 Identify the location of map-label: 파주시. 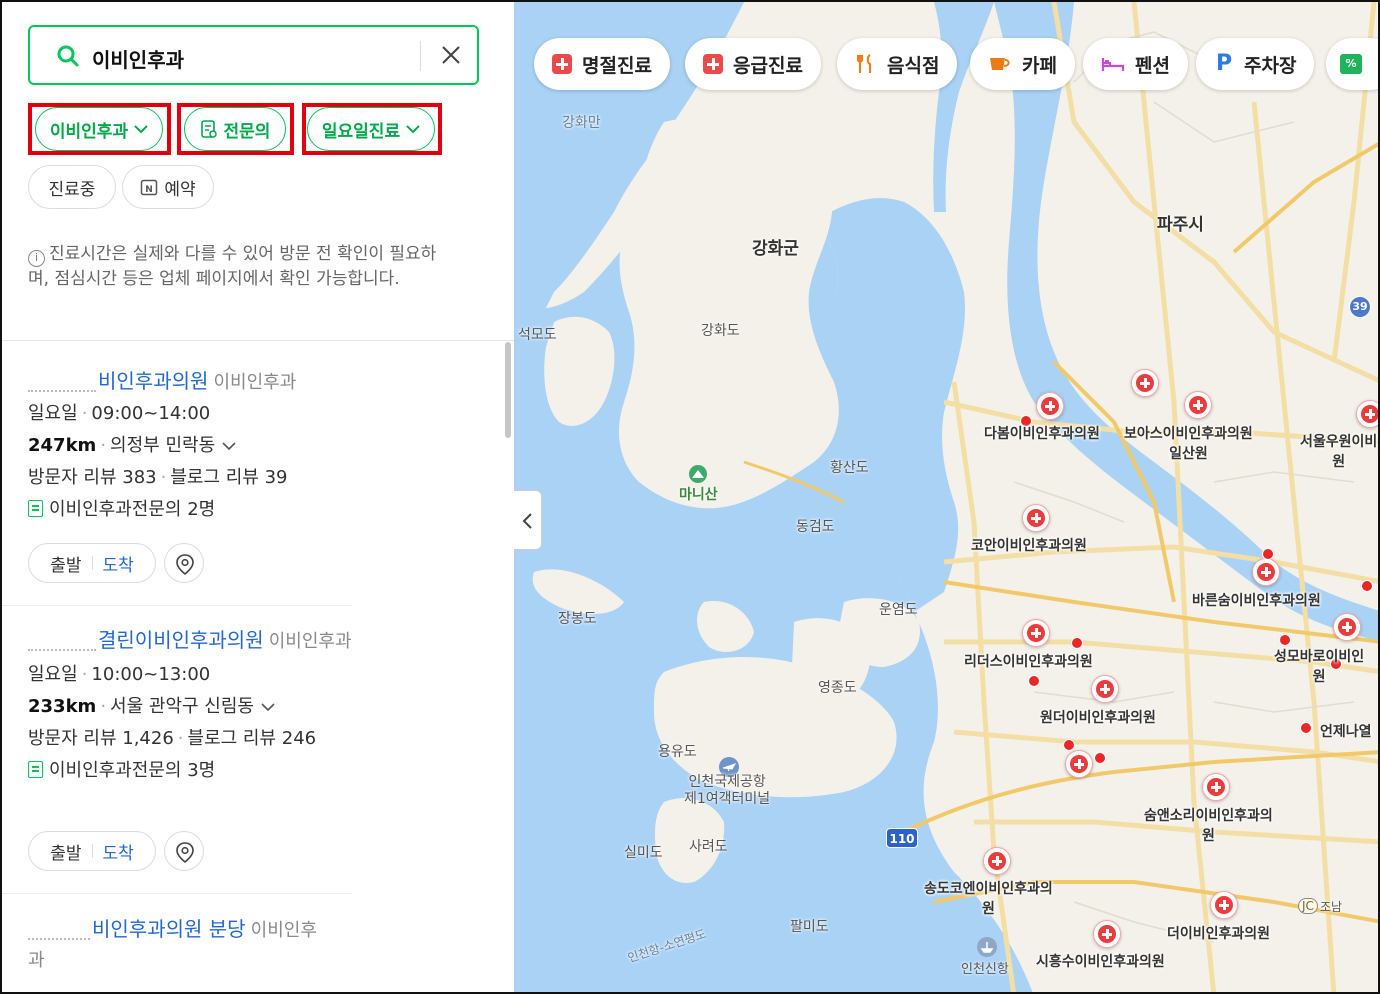
(1180, 225).